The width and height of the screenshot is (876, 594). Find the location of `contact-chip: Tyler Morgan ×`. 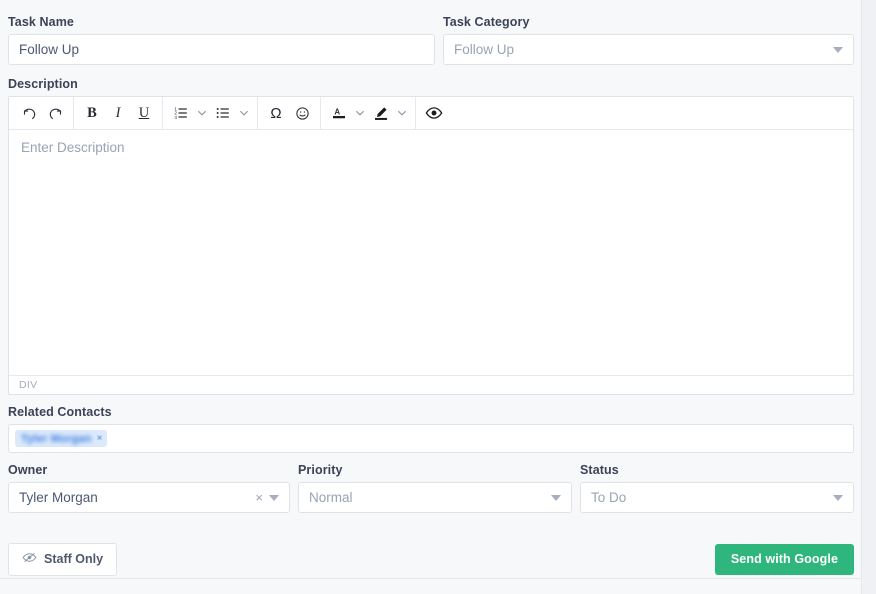

contact-chip: Tyler Morgan × is located at coordinates (61, 438).